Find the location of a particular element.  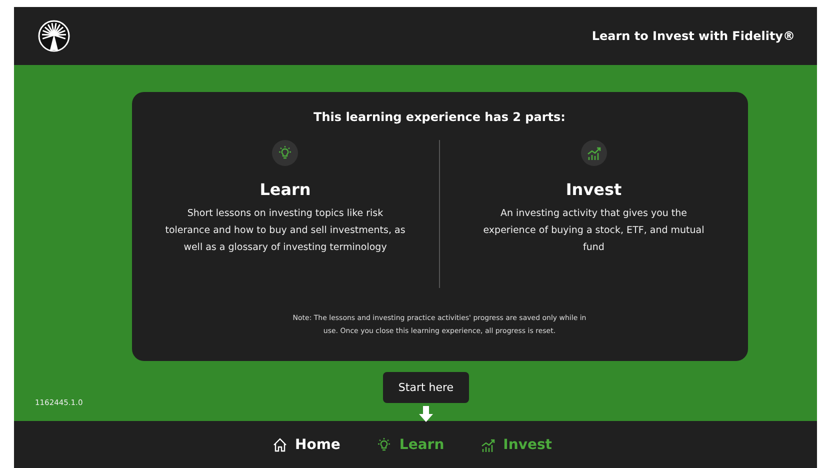

down-arrow-icon is located at coordinates (426, 414).